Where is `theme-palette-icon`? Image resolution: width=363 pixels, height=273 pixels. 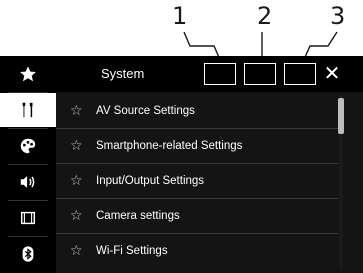 theme-palette-icon is located at coordinates (28, 146).